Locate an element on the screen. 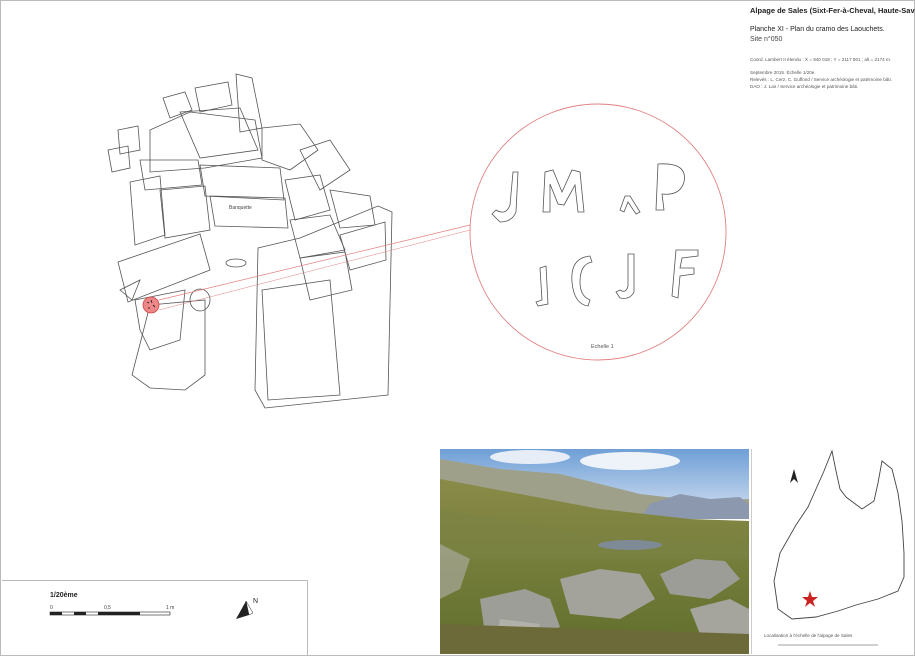  inscription-highlight is located at coordinates (151, 305).